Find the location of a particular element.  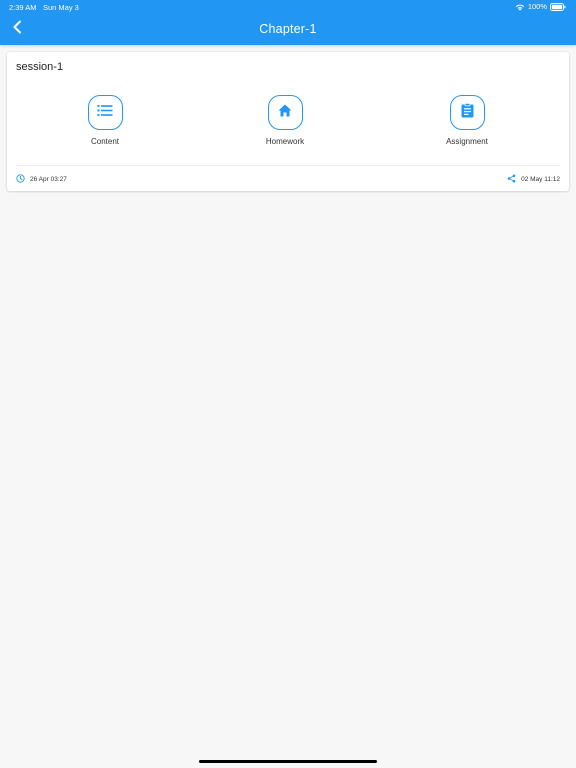

battery-icon is located at coordinates (558, 6).